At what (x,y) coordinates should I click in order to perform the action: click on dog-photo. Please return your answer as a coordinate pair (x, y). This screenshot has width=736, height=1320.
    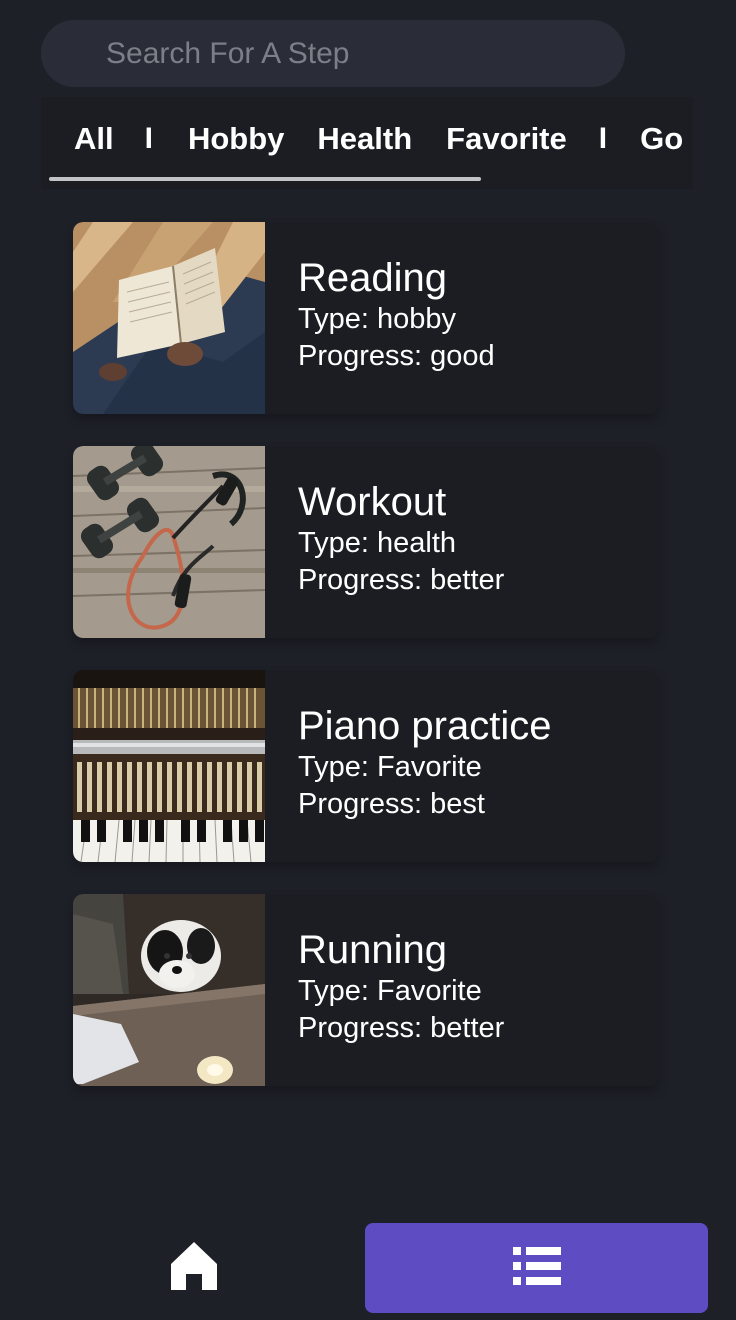
    Looking at the image, I should click on (169, 990).